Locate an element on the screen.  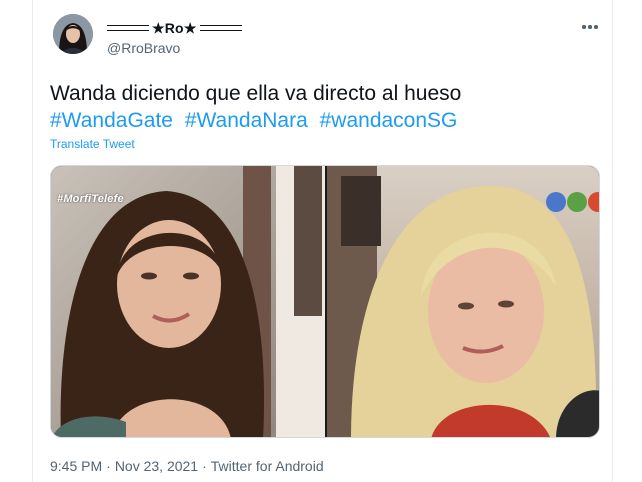
media-watermark: #MorfiTelefe is located at coordinates (90, 199).